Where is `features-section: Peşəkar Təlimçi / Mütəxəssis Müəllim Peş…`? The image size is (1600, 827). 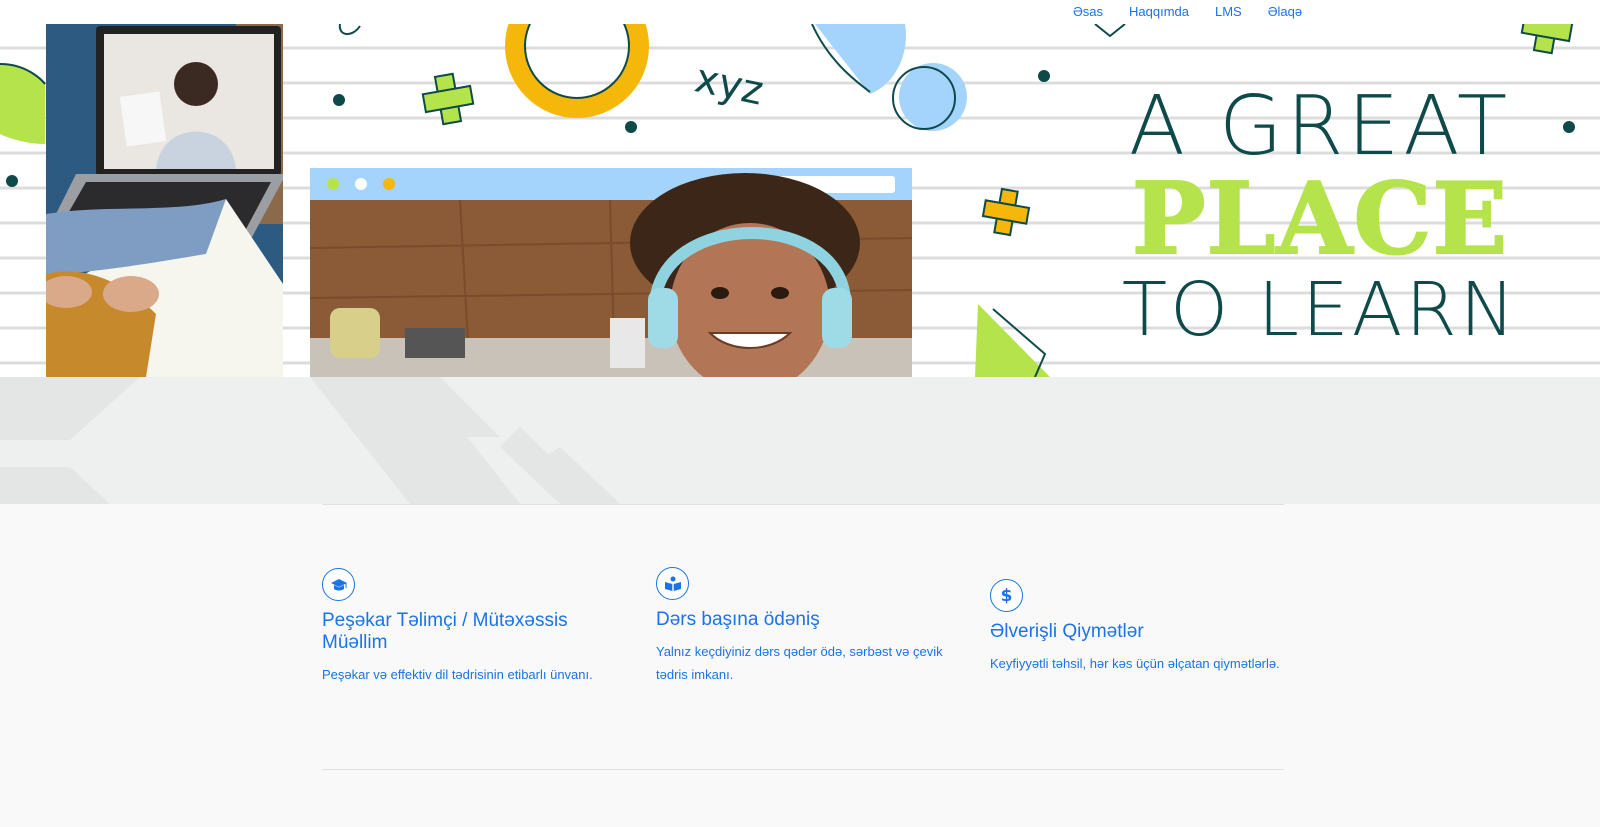 features-section: Peşəkar Təlimçi / Mütəxəssis Müəllim Peş… is located at coordinates (803, 640).